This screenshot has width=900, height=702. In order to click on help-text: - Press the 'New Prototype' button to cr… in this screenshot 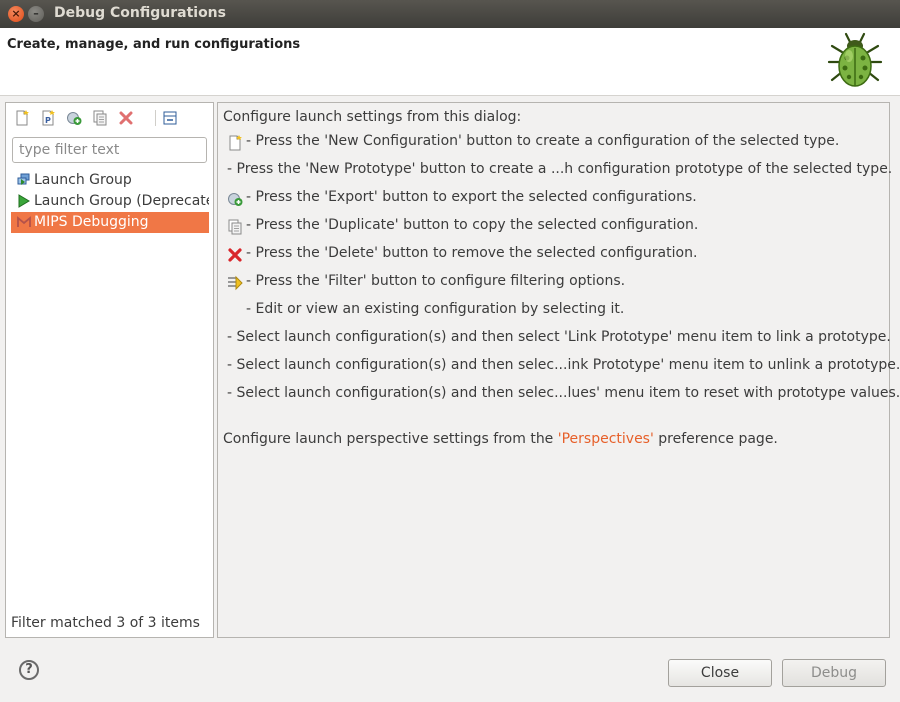, I will do `click(560, 169)`.